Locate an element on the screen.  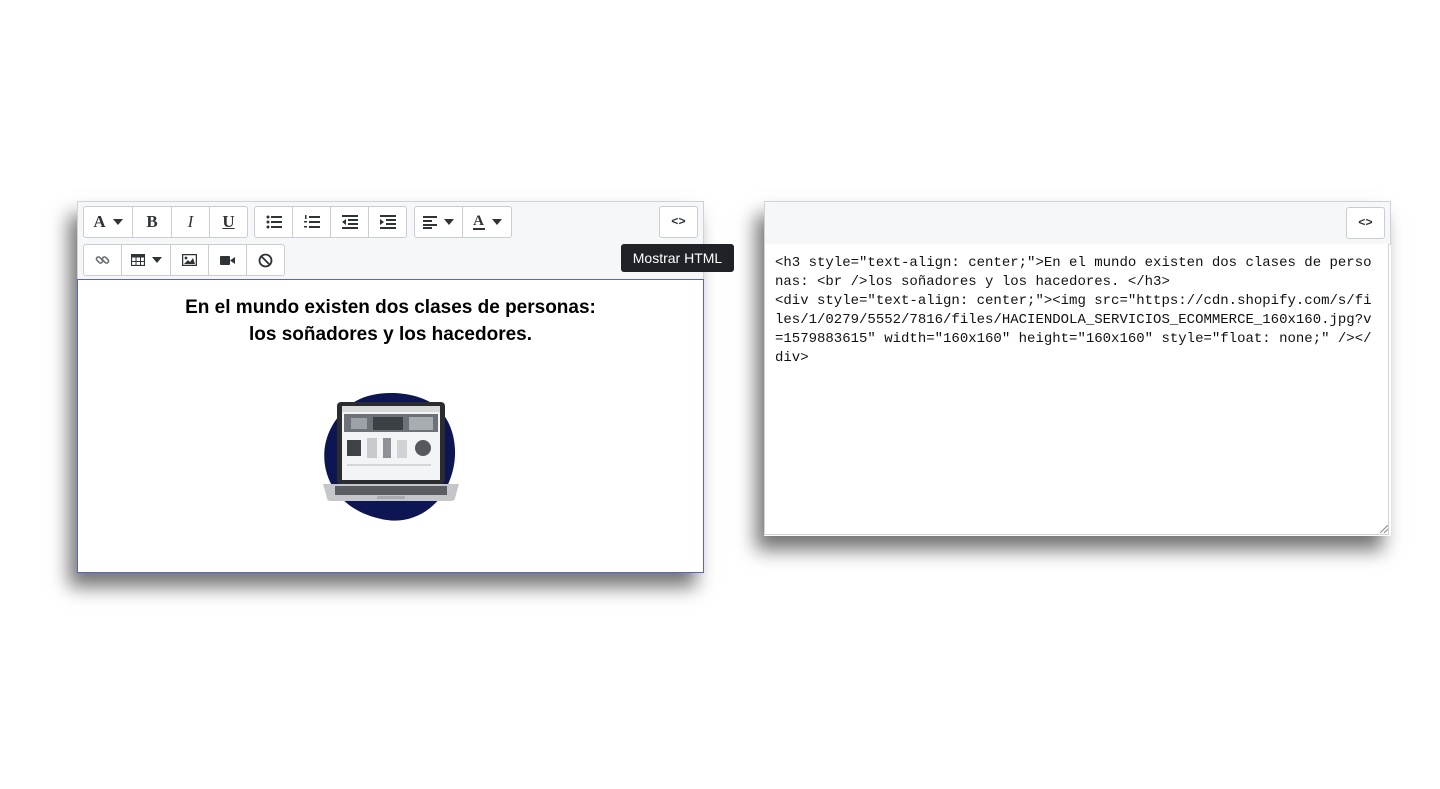
outdent-button is located at coordinates (349, 222).